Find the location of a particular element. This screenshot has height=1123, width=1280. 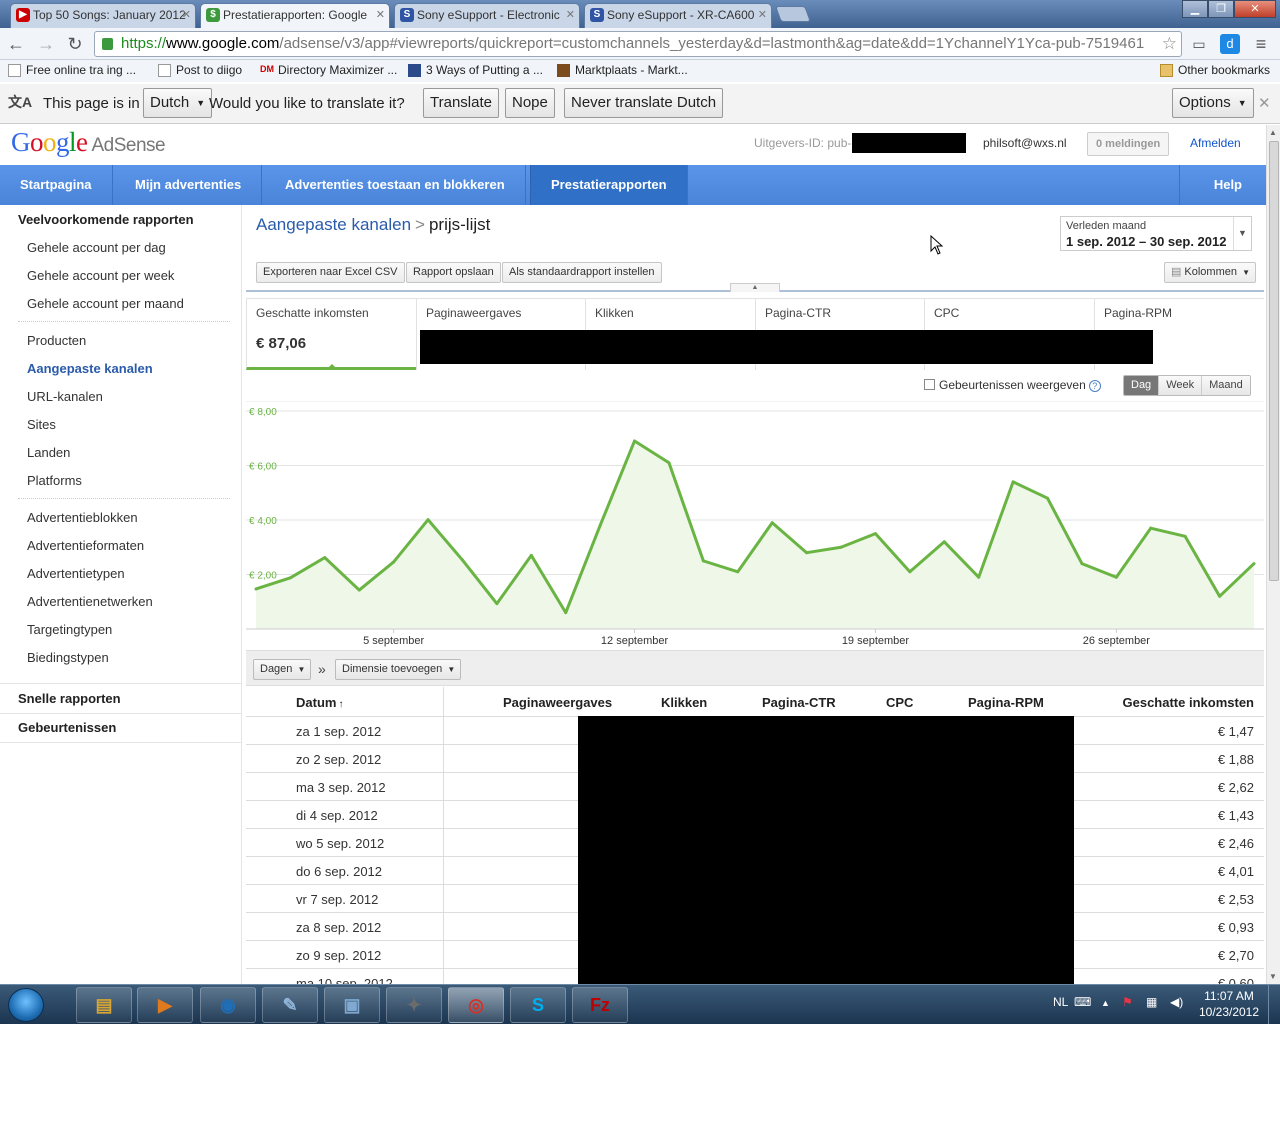

browser-tab-adsense: $ Prestatierapporten: Google ✕ is located at coordinates (295, 15).